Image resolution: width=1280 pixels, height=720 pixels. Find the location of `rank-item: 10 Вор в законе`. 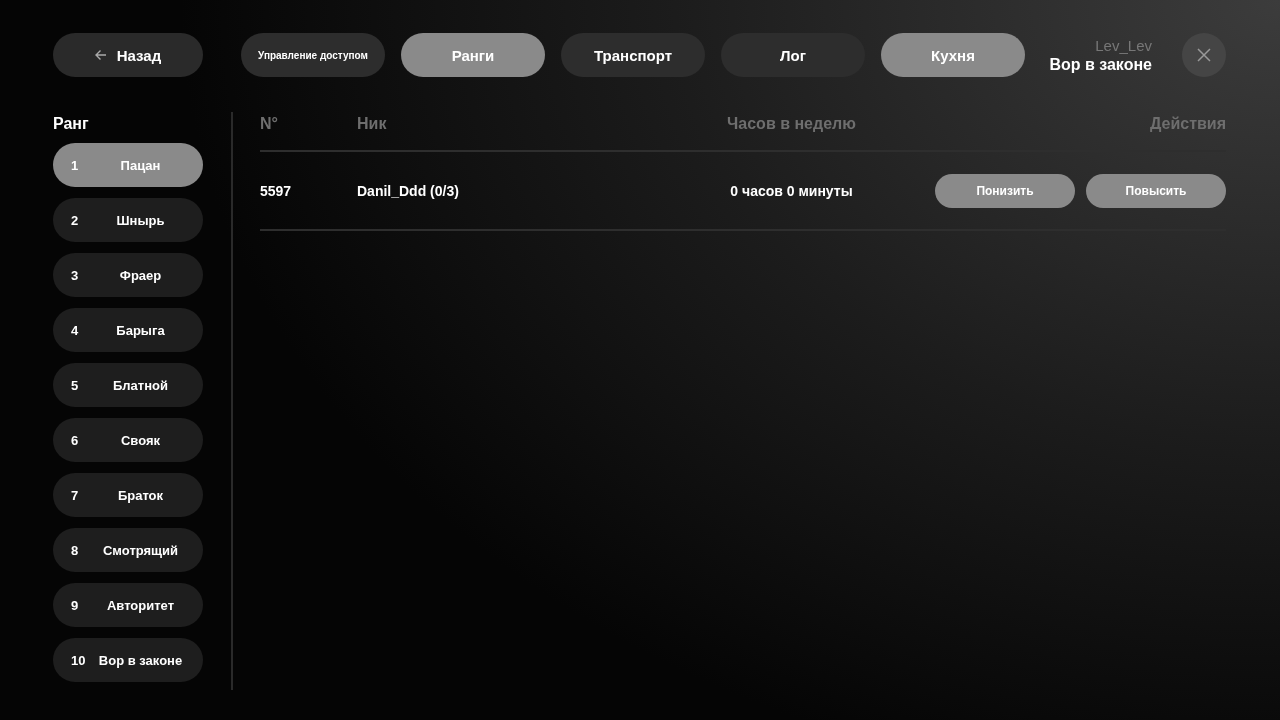

rank-item: 10 Вор в законе is located at coordinates (128, 660).